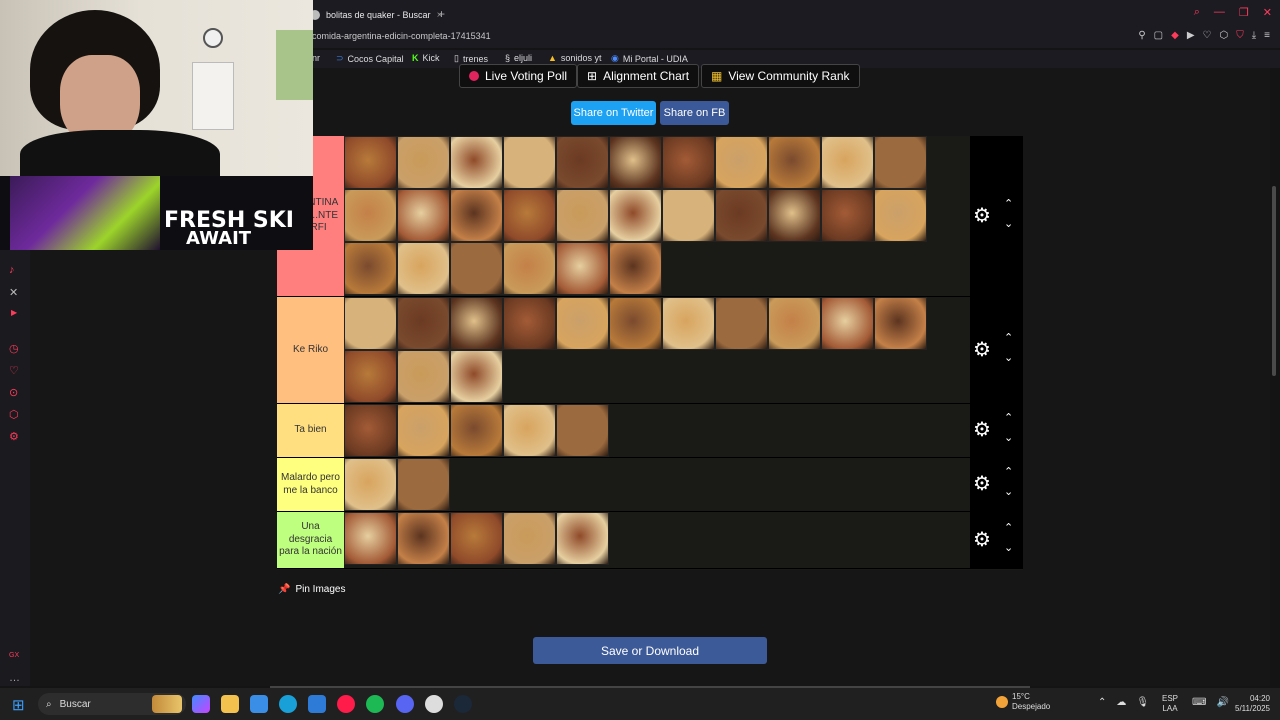 This screenshot has height=720, width=1280. What do you see at coordinates (370, 58) in the screenshot?
I see `bookmark-item: ⊃ Cocos Capital` at bounding box center [370, 58].